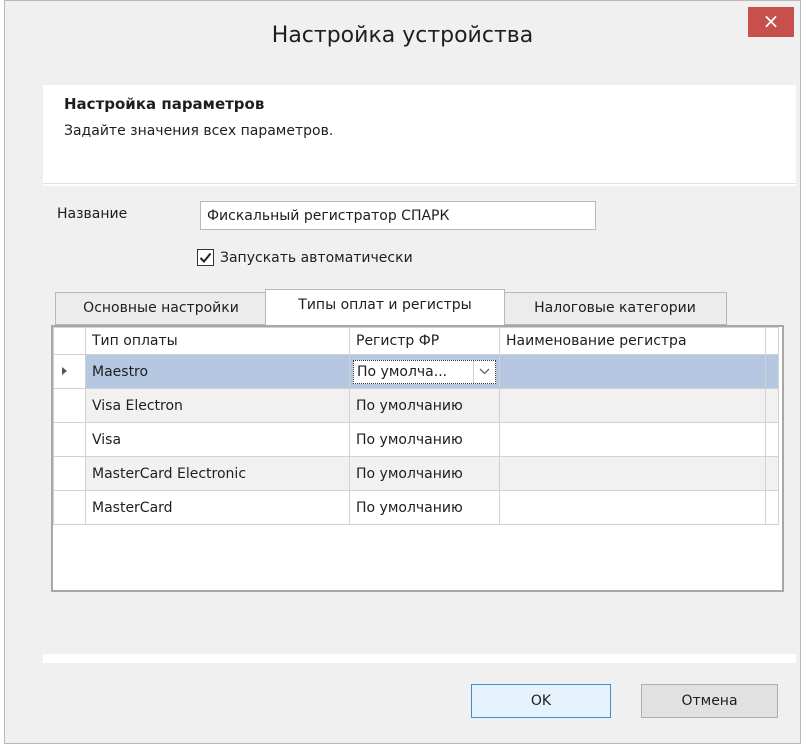 This screenshot has width=801, height=744. I want to click on table-row: MasterCard По умолчанию, so click(416, 507).